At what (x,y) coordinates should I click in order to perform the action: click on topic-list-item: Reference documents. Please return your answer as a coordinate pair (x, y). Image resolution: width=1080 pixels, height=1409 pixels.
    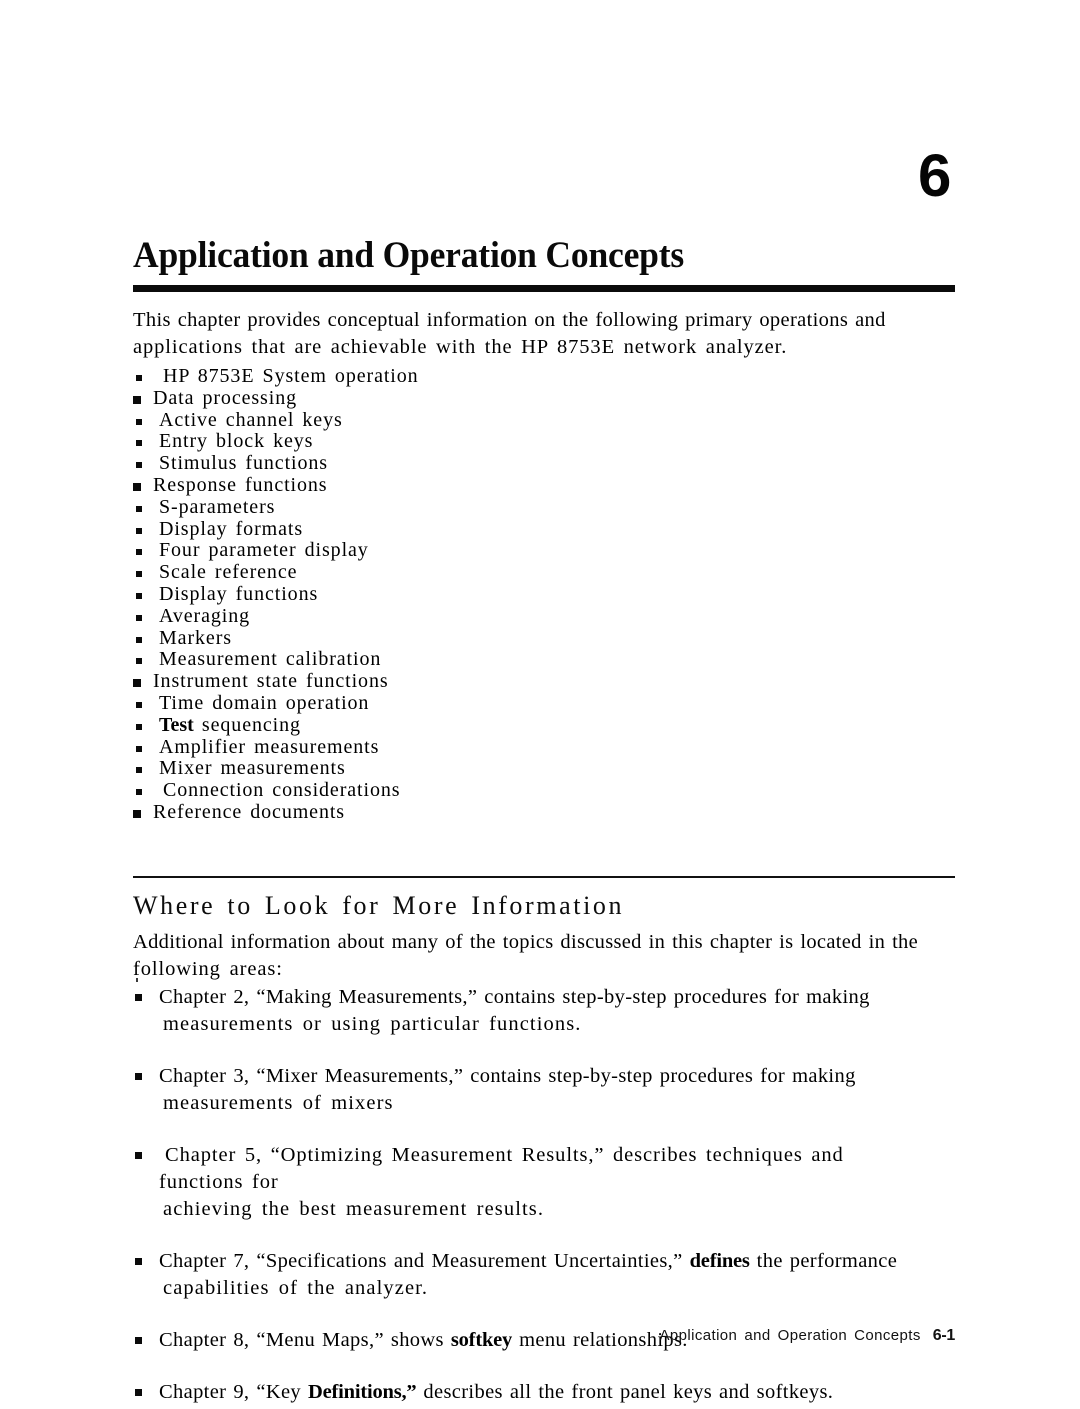
    Looking at the image, I should click on (413, 812).